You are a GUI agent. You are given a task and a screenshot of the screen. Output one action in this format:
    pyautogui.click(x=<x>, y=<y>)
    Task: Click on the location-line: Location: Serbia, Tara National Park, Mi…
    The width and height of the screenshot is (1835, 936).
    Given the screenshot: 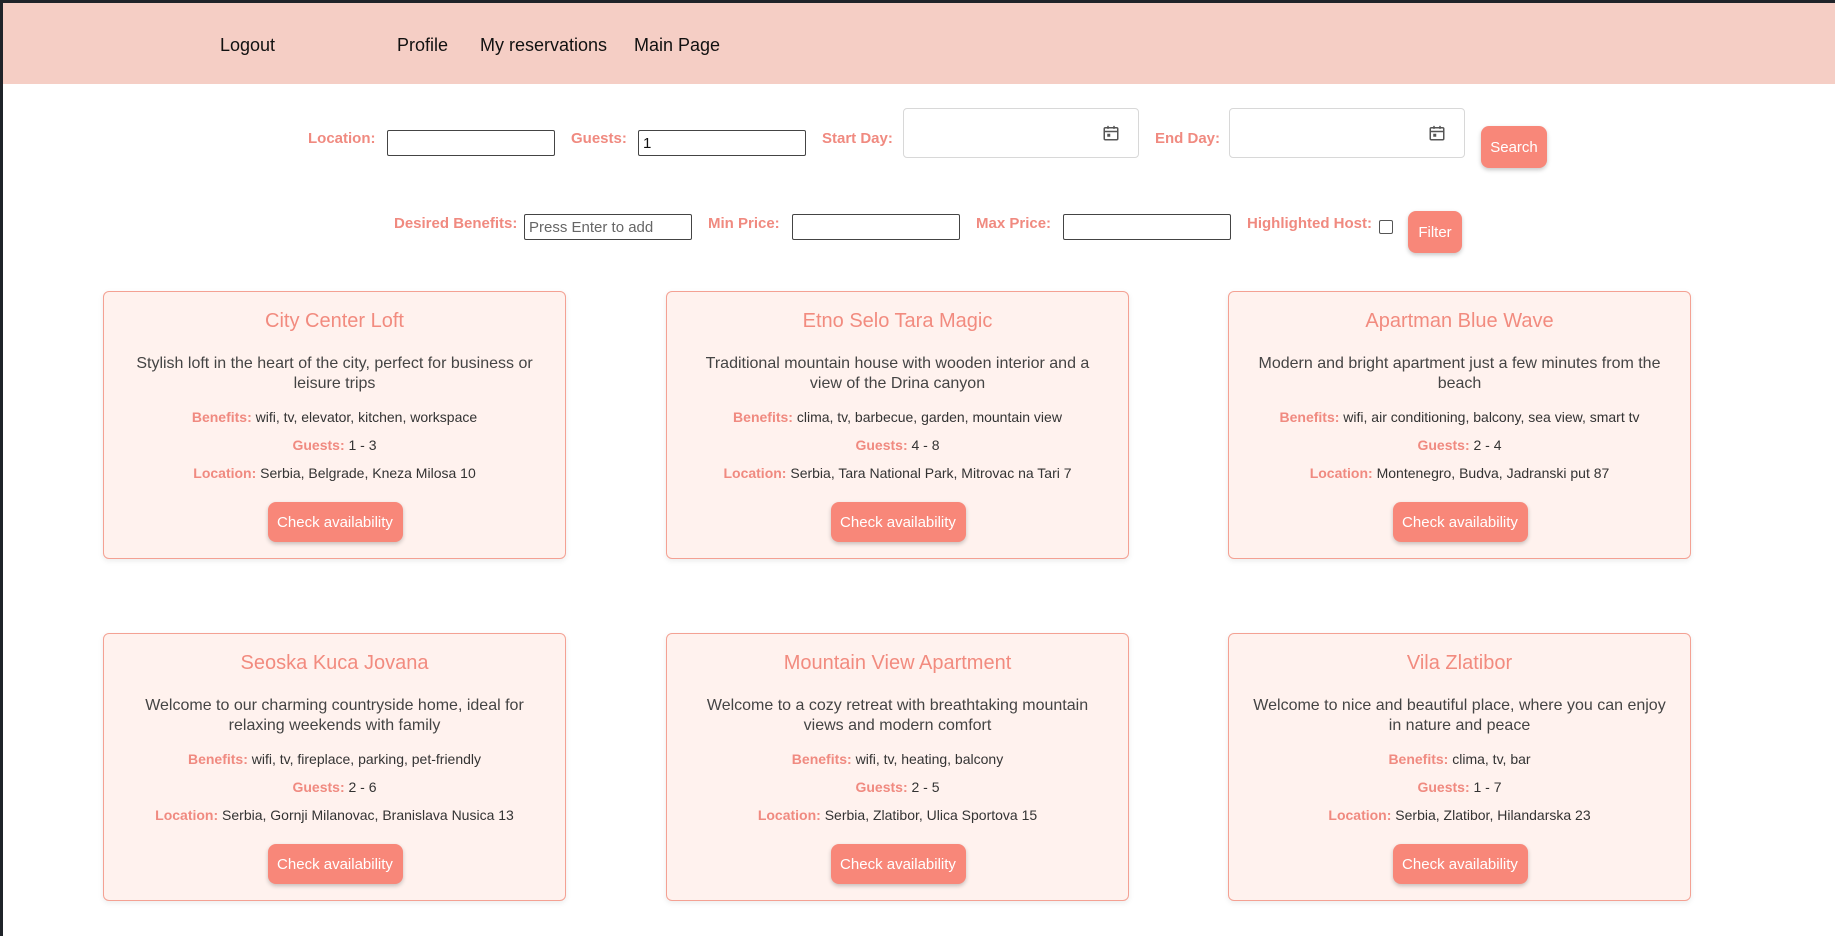 What is the action you would take?
    pyautogui.click(x=897, y=473)
    